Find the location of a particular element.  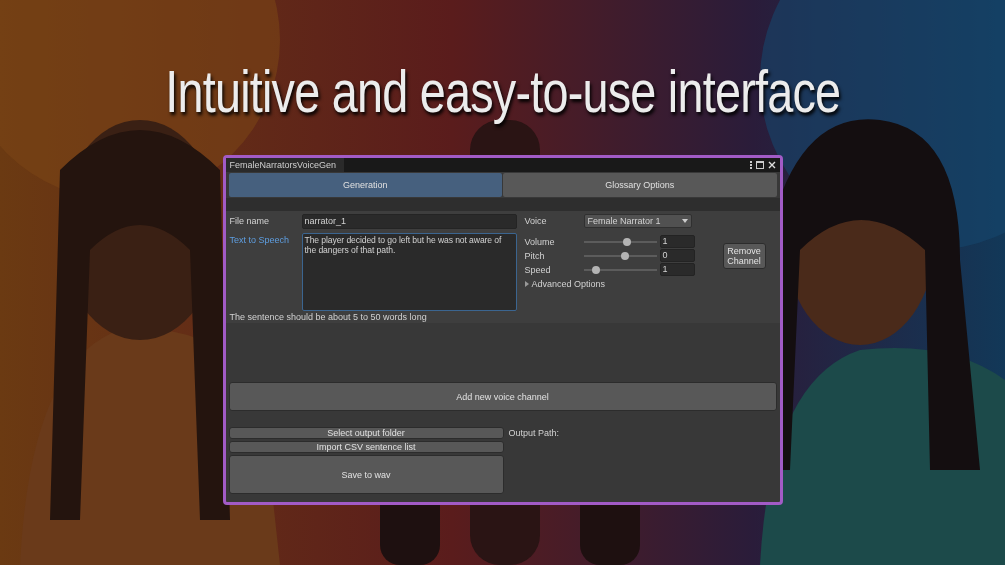

foldout-label: Advanced Options is located at coordinates (568, 284).